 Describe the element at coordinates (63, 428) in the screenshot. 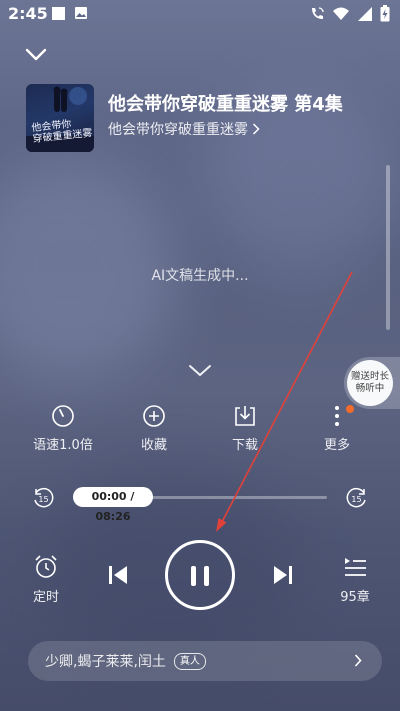

I see `speed-button: 语速1.0倍` at that location.